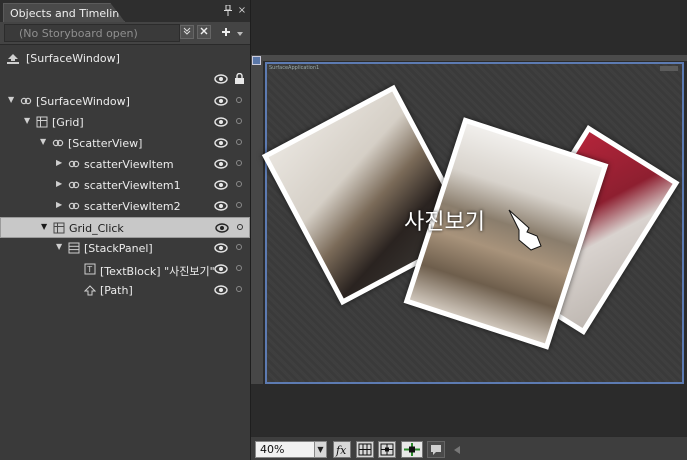 This screenshot has height=460, width=687. What do you see at coordinates (90, 290) in the screenshot?
I see `path-icon` at bounding box center [90, 290].